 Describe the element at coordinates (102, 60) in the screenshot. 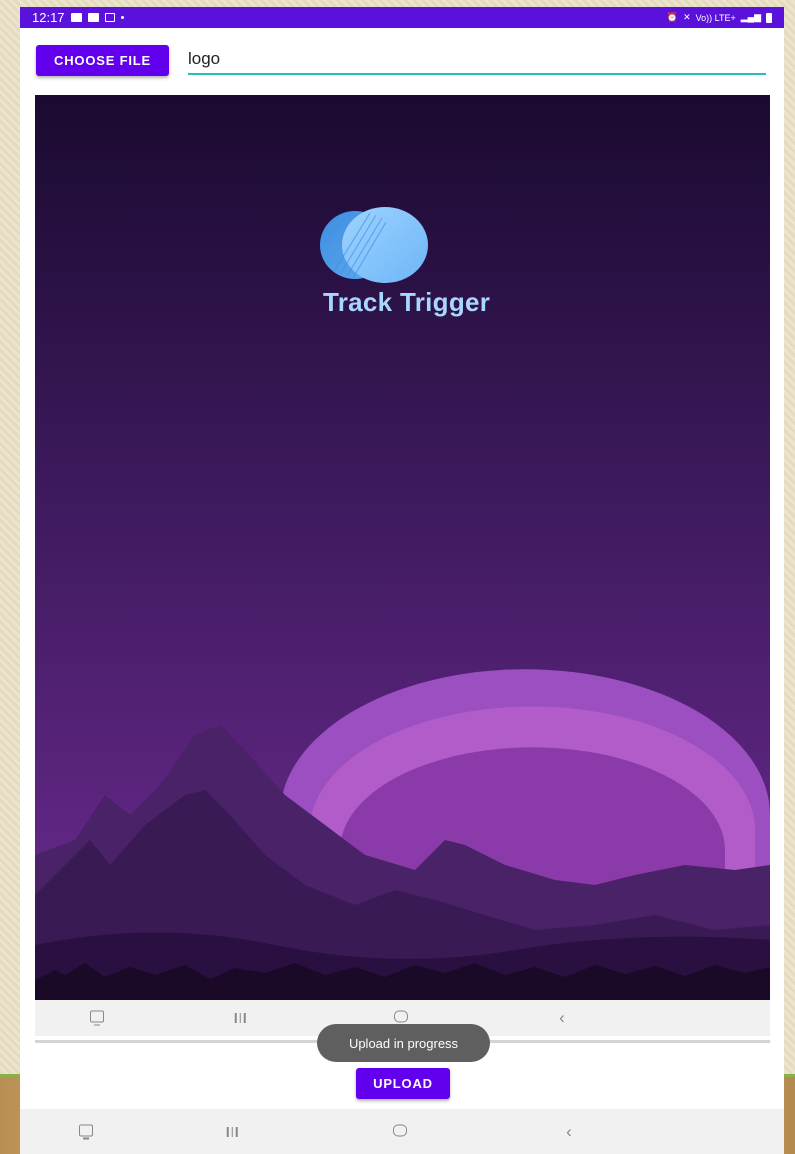

I see `choose-file-button: CHOOSE FILE` at that location.